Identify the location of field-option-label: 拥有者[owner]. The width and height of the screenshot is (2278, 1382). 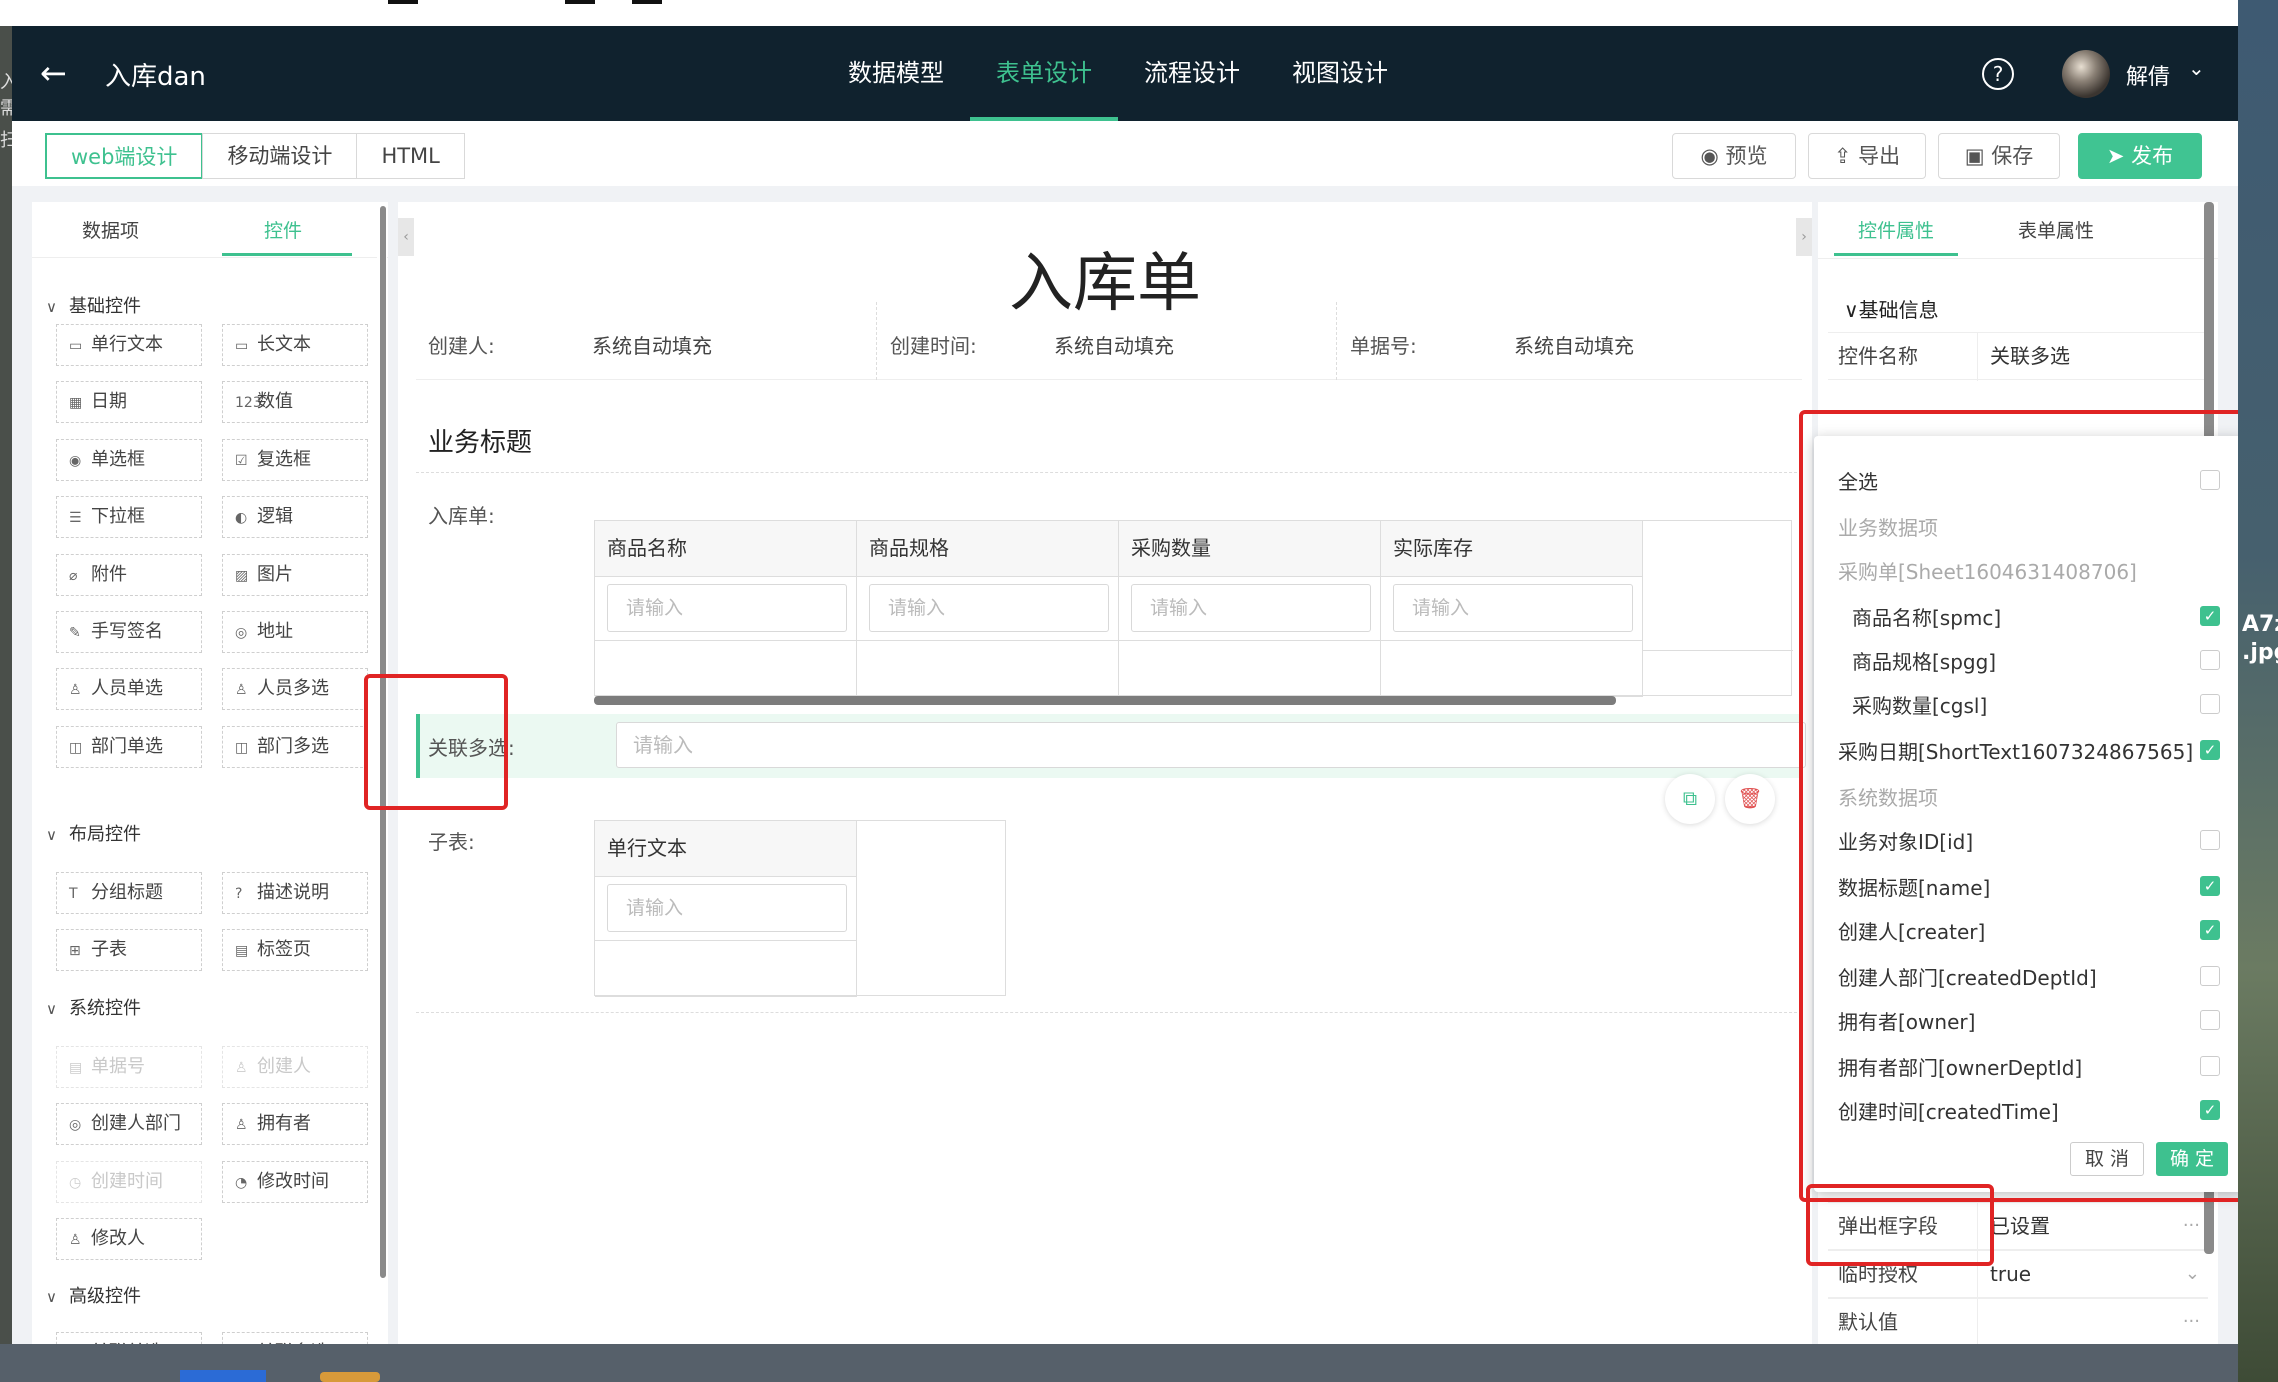
(1906, 1020).